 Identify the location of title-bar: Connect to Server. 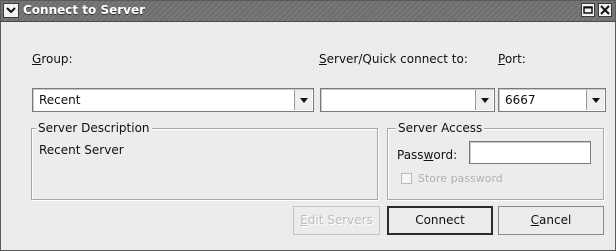
(308, 11).